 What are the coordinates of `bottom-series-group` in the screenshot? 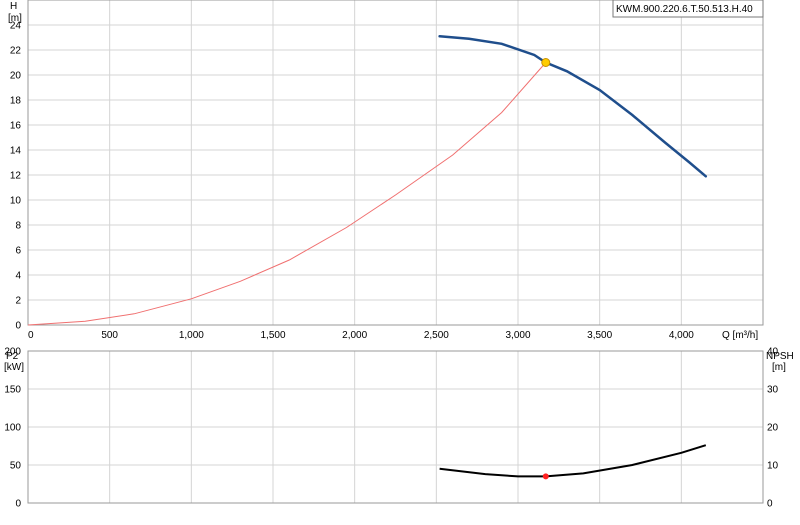 It's located at (573, 462).